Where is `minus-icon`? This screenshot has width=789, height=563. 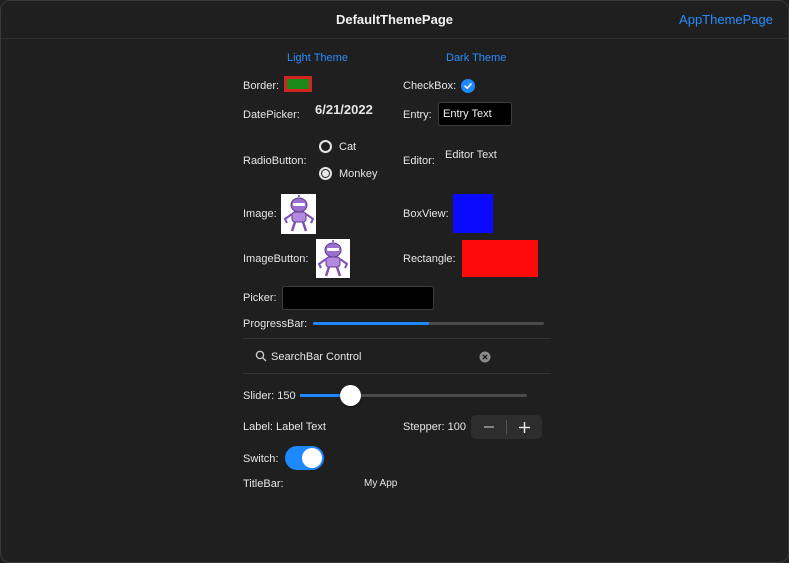
minus-icon is located at coordinates (488, 427).